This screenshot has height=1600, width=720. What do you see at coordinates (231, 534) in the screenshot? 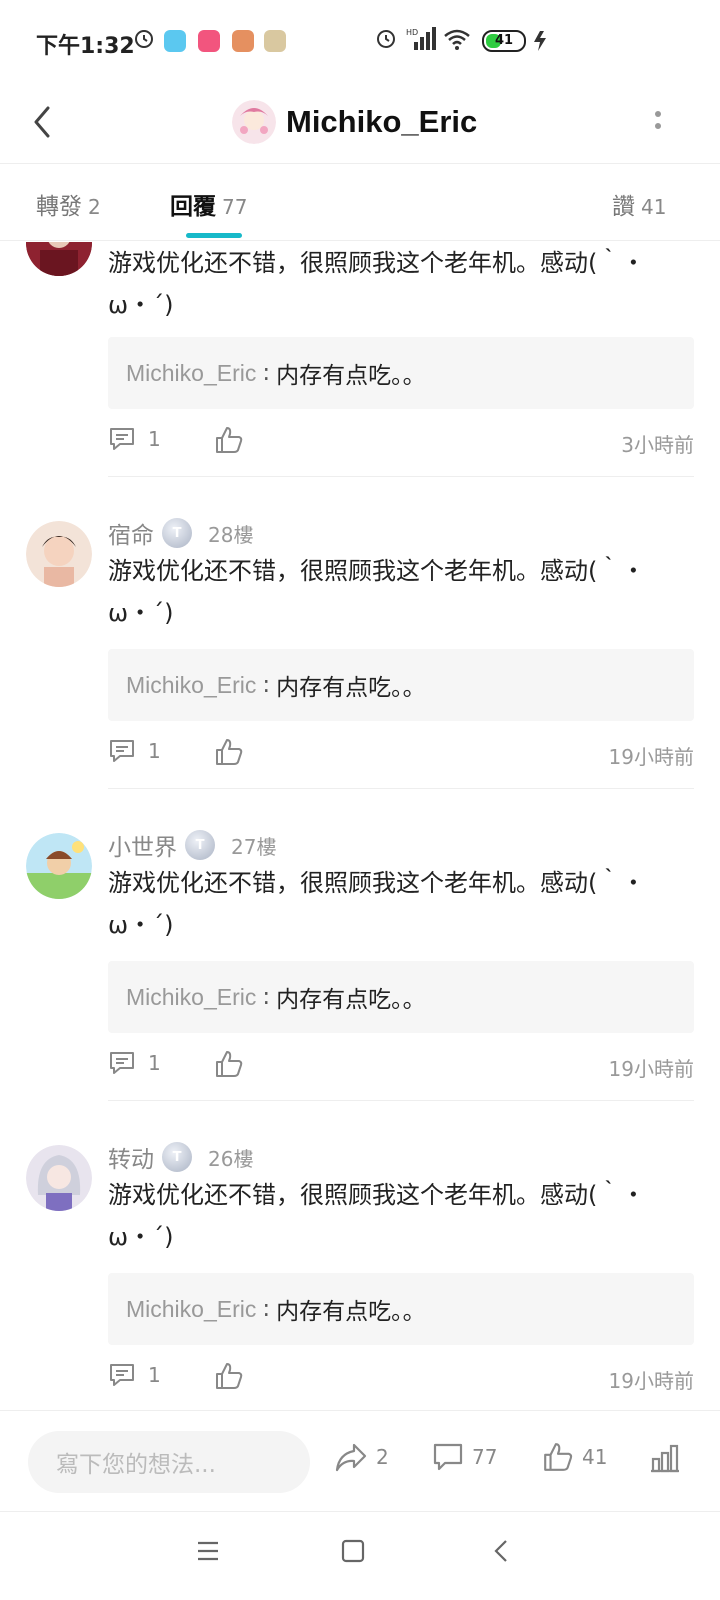
I see `floor-number: 28樓` at bounding box center [231, 534].